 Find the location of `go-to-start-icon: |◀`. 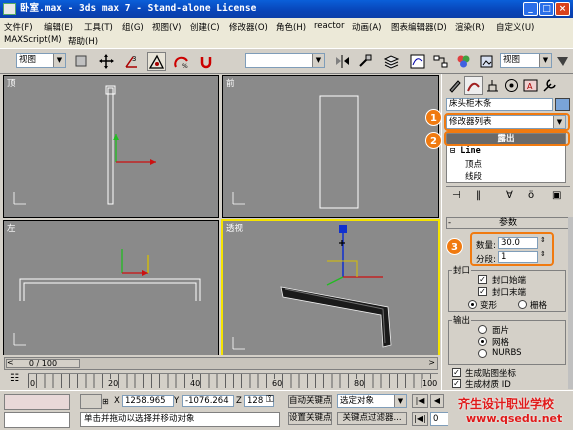

go-to-start-icon: |◀ is located at coordinates (420, 401).